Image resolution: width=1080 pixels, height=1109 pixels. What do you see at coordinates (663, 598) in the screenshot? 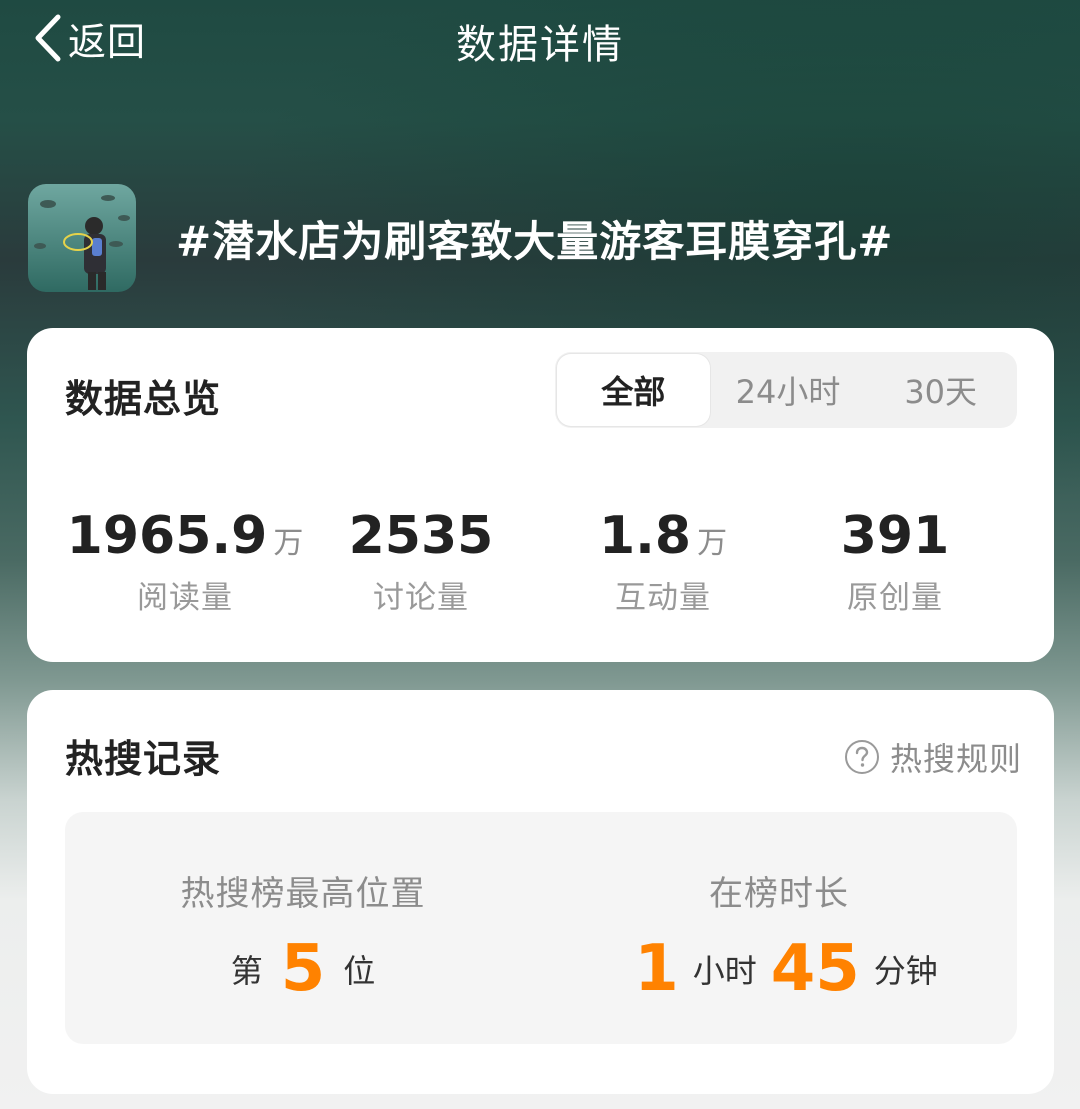
I see `stat-interactions-label: 互动量` at bounding box center [663, 598].